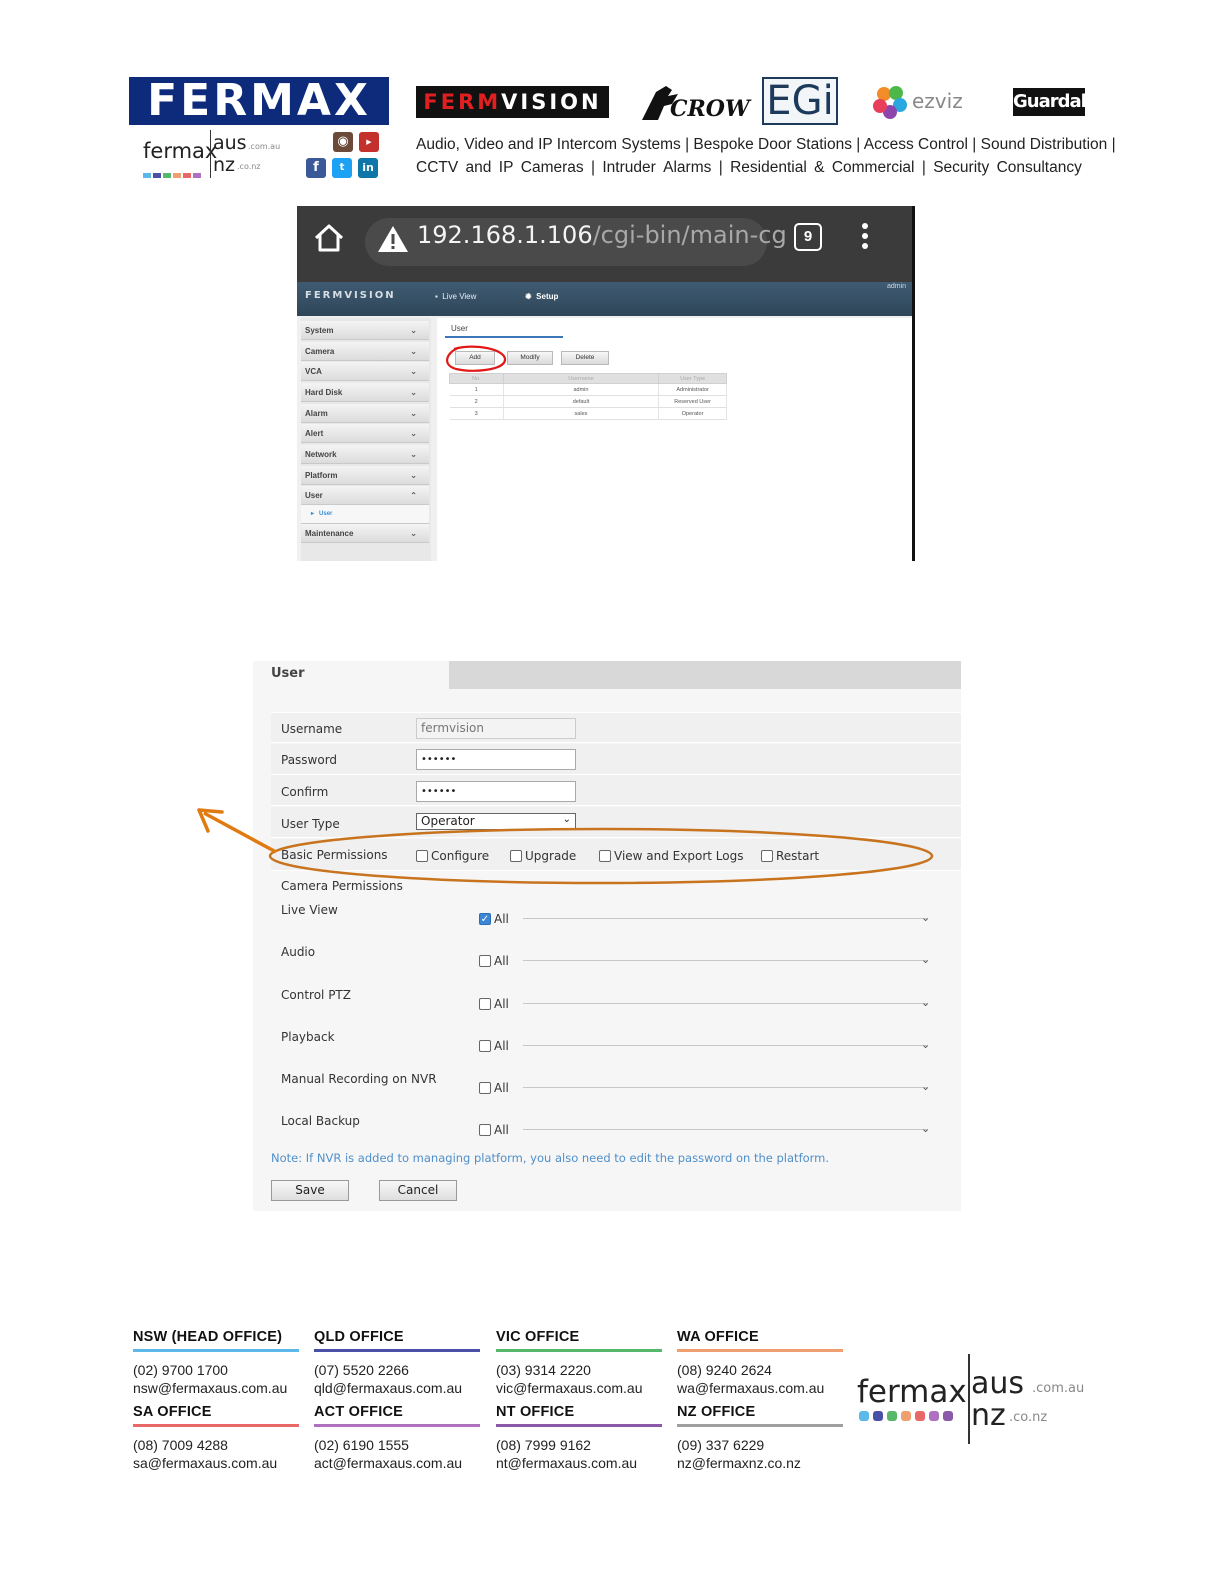  Describe the element at coordinates (496, 791) in the screenshot. I see `confirm-field: ••••••` at that location.